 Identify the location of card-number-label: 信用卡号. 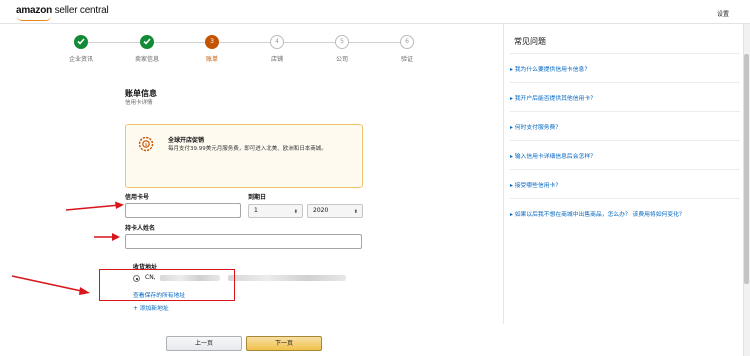
(137, 197).